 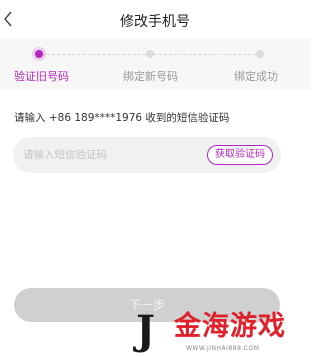 I want to click on sms-code-field: 获取验证码, so click(x=147, y=155).